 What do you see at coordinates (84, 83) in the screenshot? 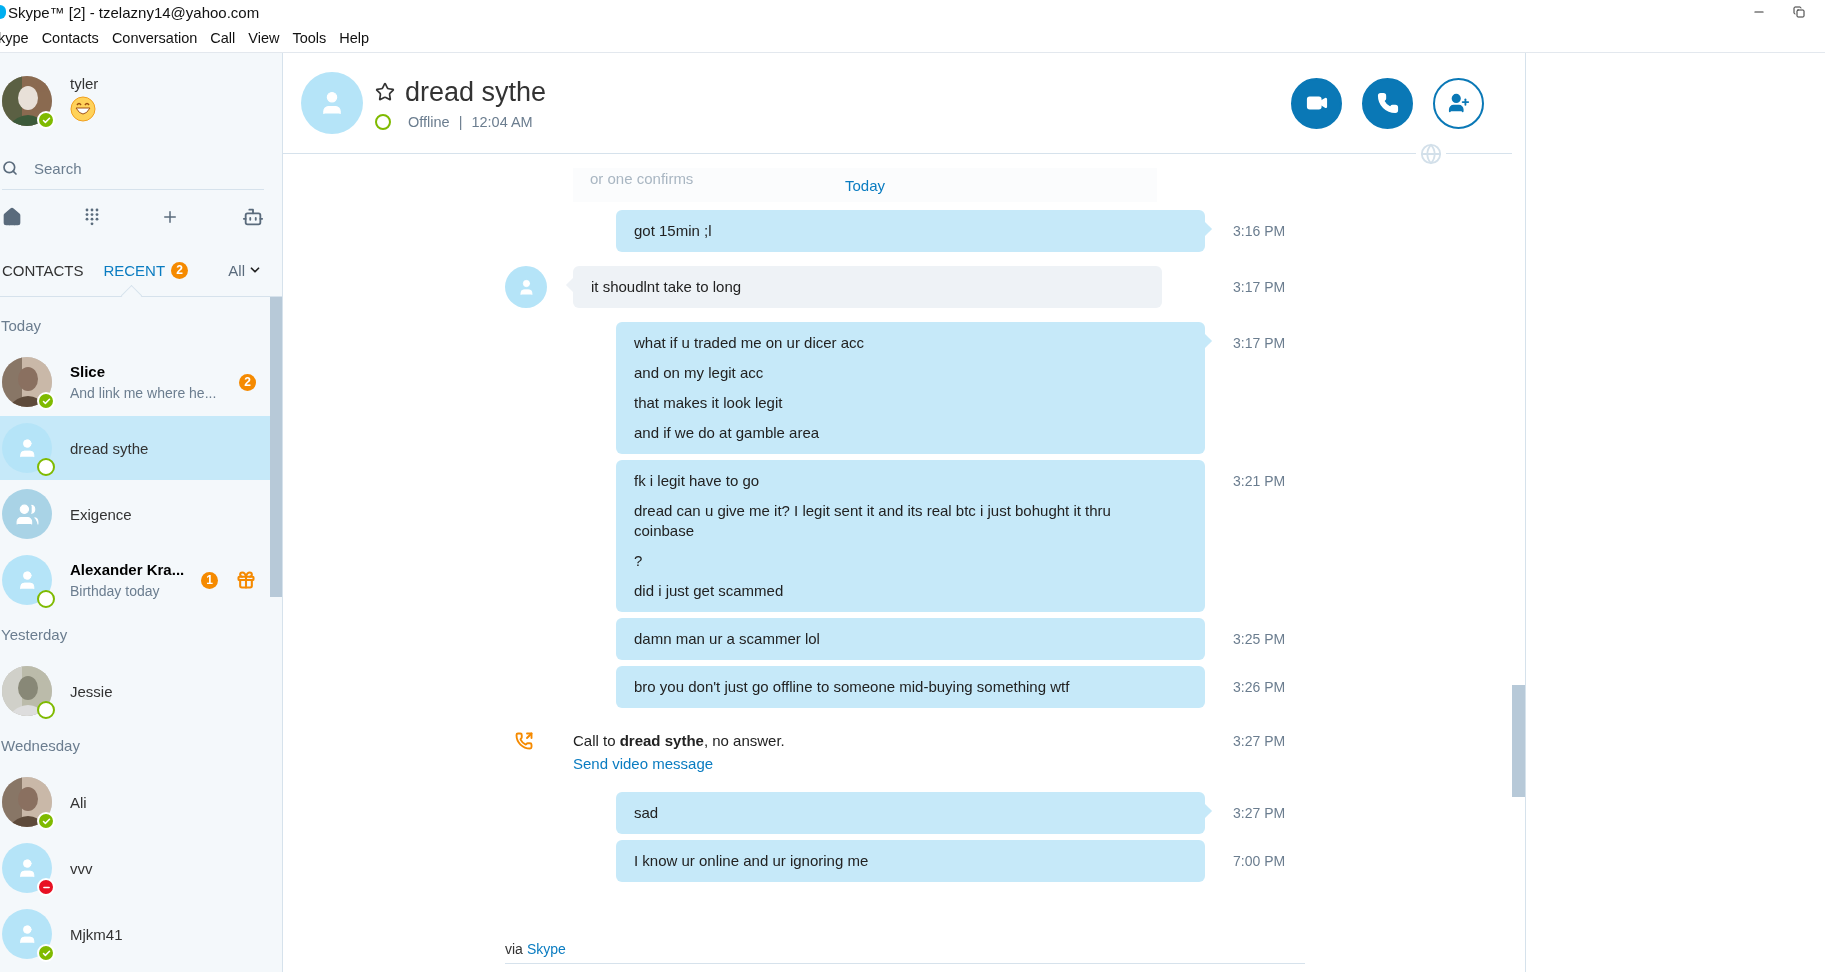
I see `profile-name: tyler` at bounding box center [84, 83].